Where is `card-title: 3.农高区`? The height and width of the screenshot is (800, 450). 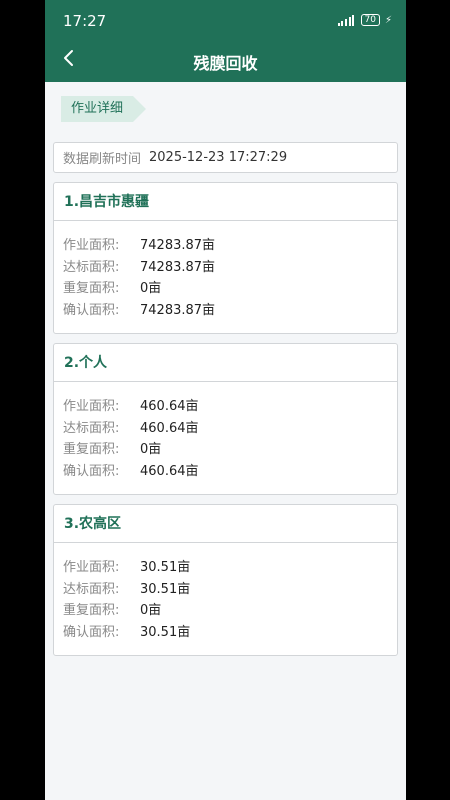
card-title: 3.农高区 is located at coordinates (225, 524).